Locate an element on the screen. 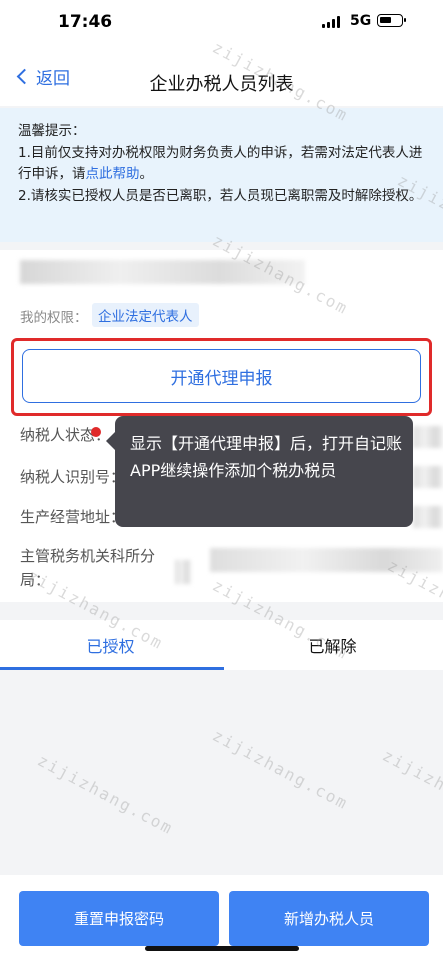 The image size is (443, 954). tooltip-marker-dot is located at coordinates (96, 432).